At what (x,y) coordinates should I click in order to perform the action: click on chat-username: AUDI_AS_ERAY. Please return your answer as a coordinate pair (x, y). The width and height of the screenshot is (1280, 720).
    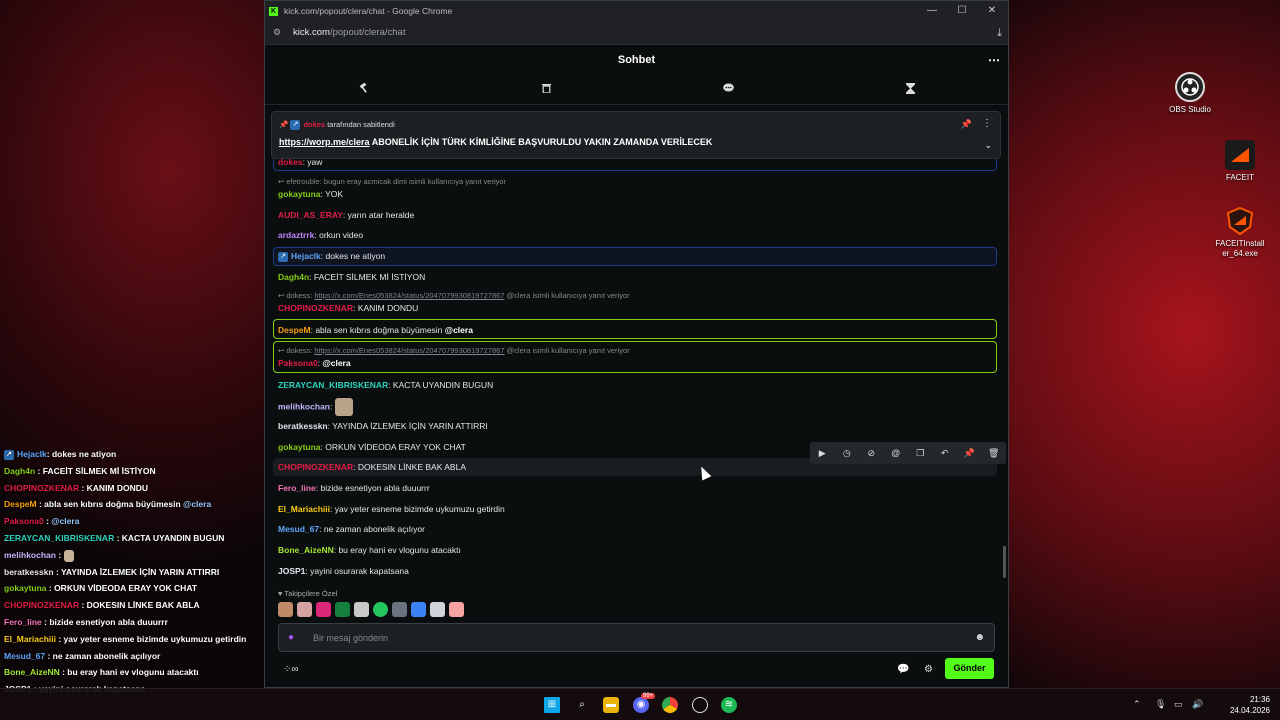
    Looking at the image, I should click on (310, 215).